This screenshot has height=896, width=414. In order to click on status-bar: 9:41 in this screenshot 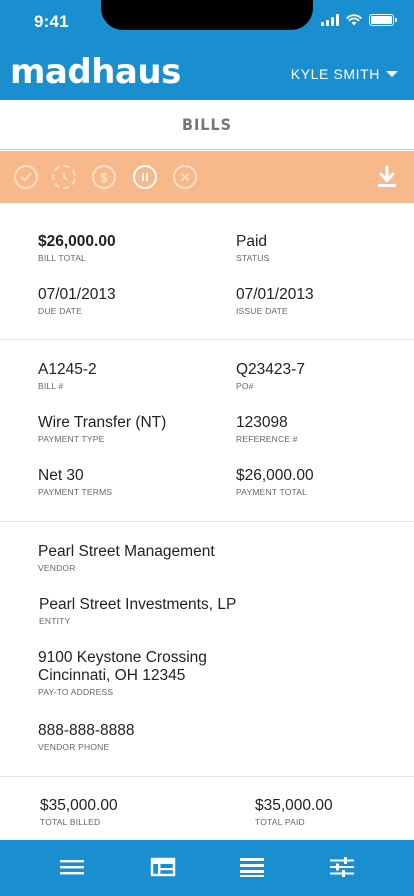, I will do `click(207, 22)`.